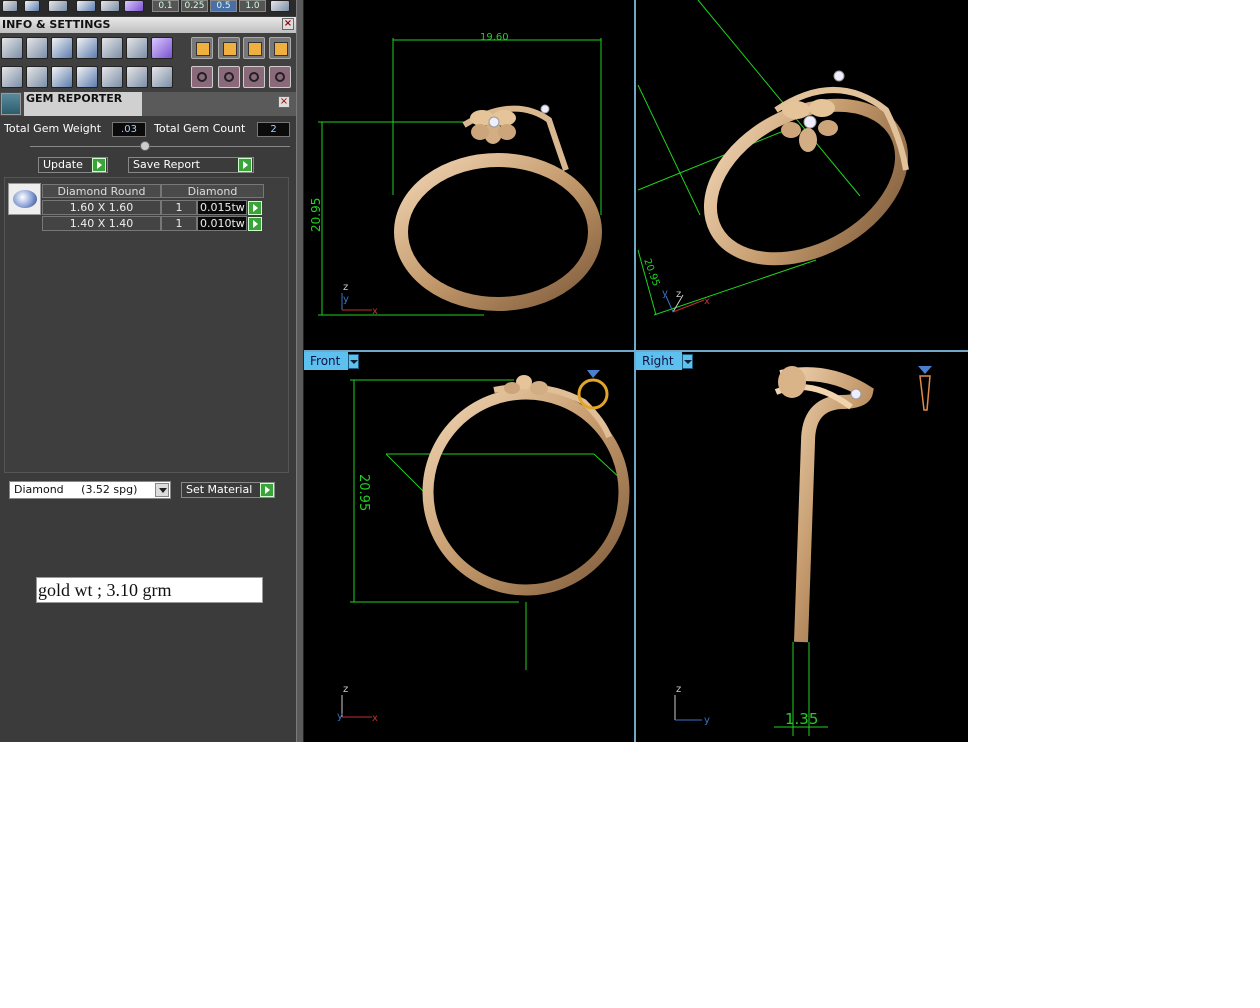 The image size is (1260, 1008). Describe the element at coordinates (137, 48) in the screenshot. I see `pencil-icon` at that location.